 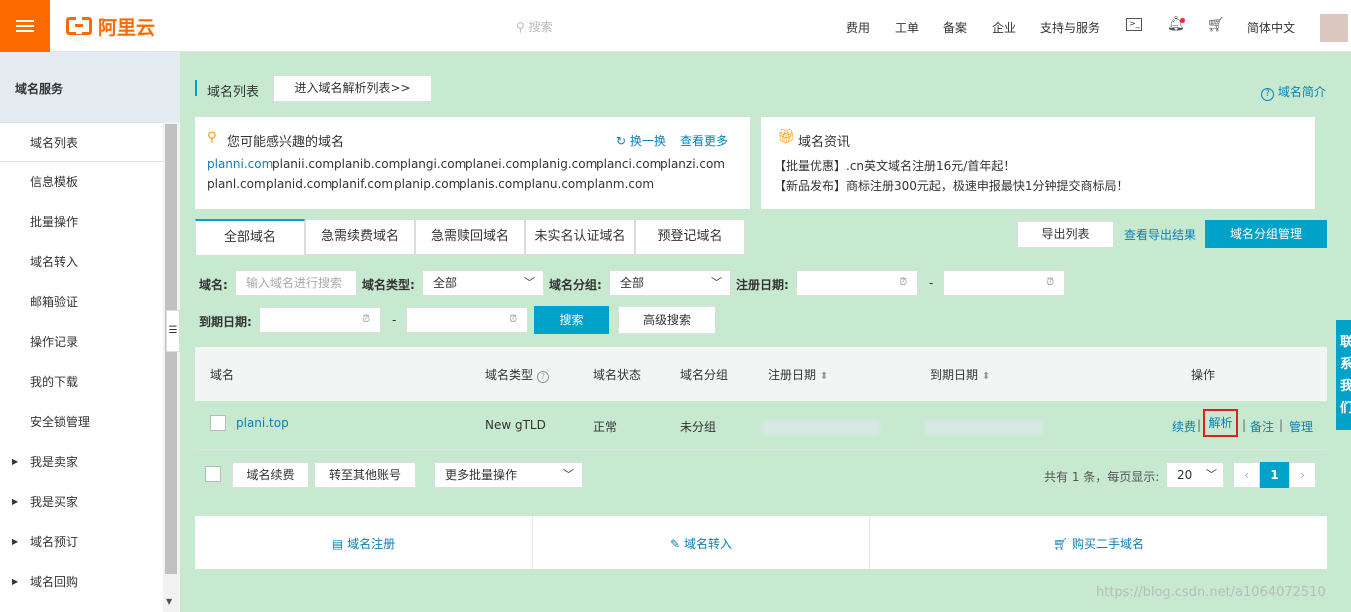 What do you see at coordinates (320, 320) in the screenshot?
I see `exp-date-start: ⏰︎` at bounding box center [320, 320].